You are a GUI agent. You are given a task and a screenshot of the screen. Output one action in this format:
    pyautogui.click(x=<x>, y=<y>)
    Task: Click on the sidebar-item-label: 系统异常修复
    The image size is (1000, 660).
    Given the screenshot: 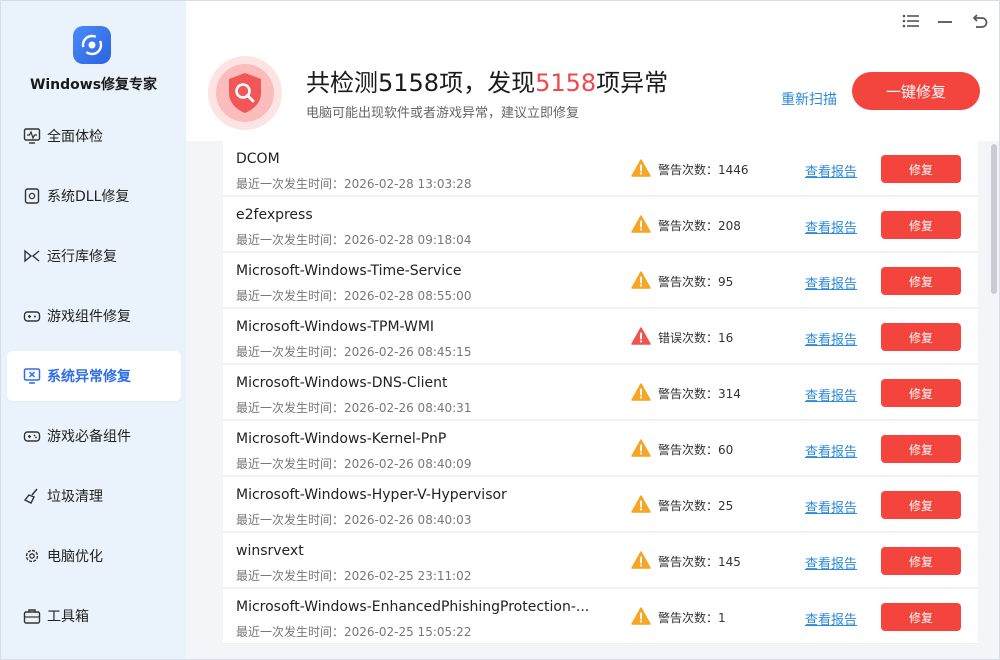 What is the action you would take?
    pyautogui.click(x=89, y=377)
    